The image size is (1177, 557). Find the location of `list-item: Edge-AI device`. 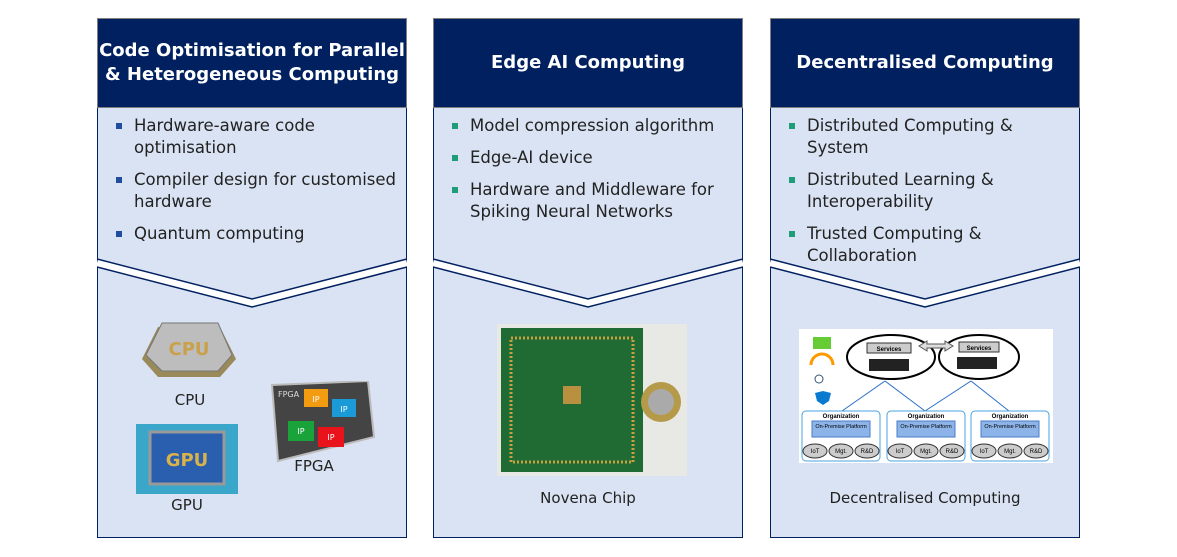

list-item: Edge-AI device is located at coordinates (593, 158).